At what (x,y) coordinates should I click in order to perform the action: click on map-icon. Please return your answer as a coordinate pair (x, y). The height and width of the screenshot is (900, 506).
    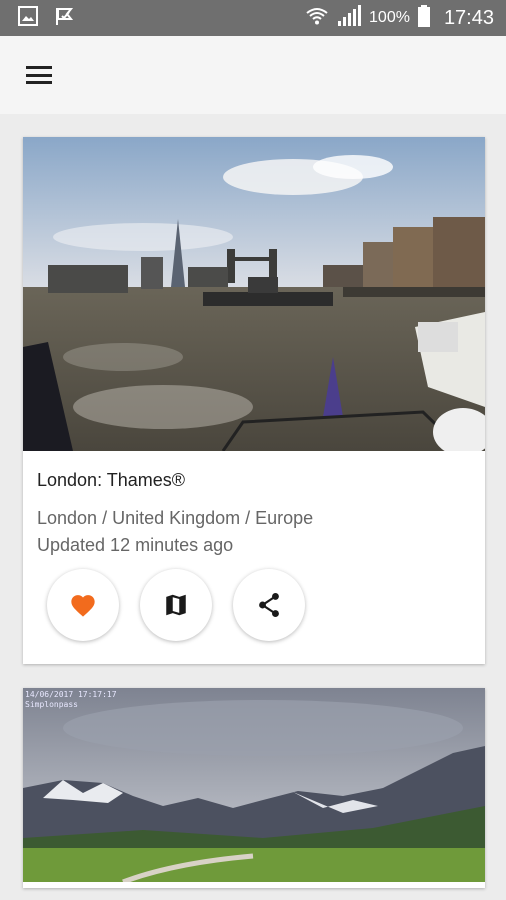
    Looking at the image, I should click on (176, 605).